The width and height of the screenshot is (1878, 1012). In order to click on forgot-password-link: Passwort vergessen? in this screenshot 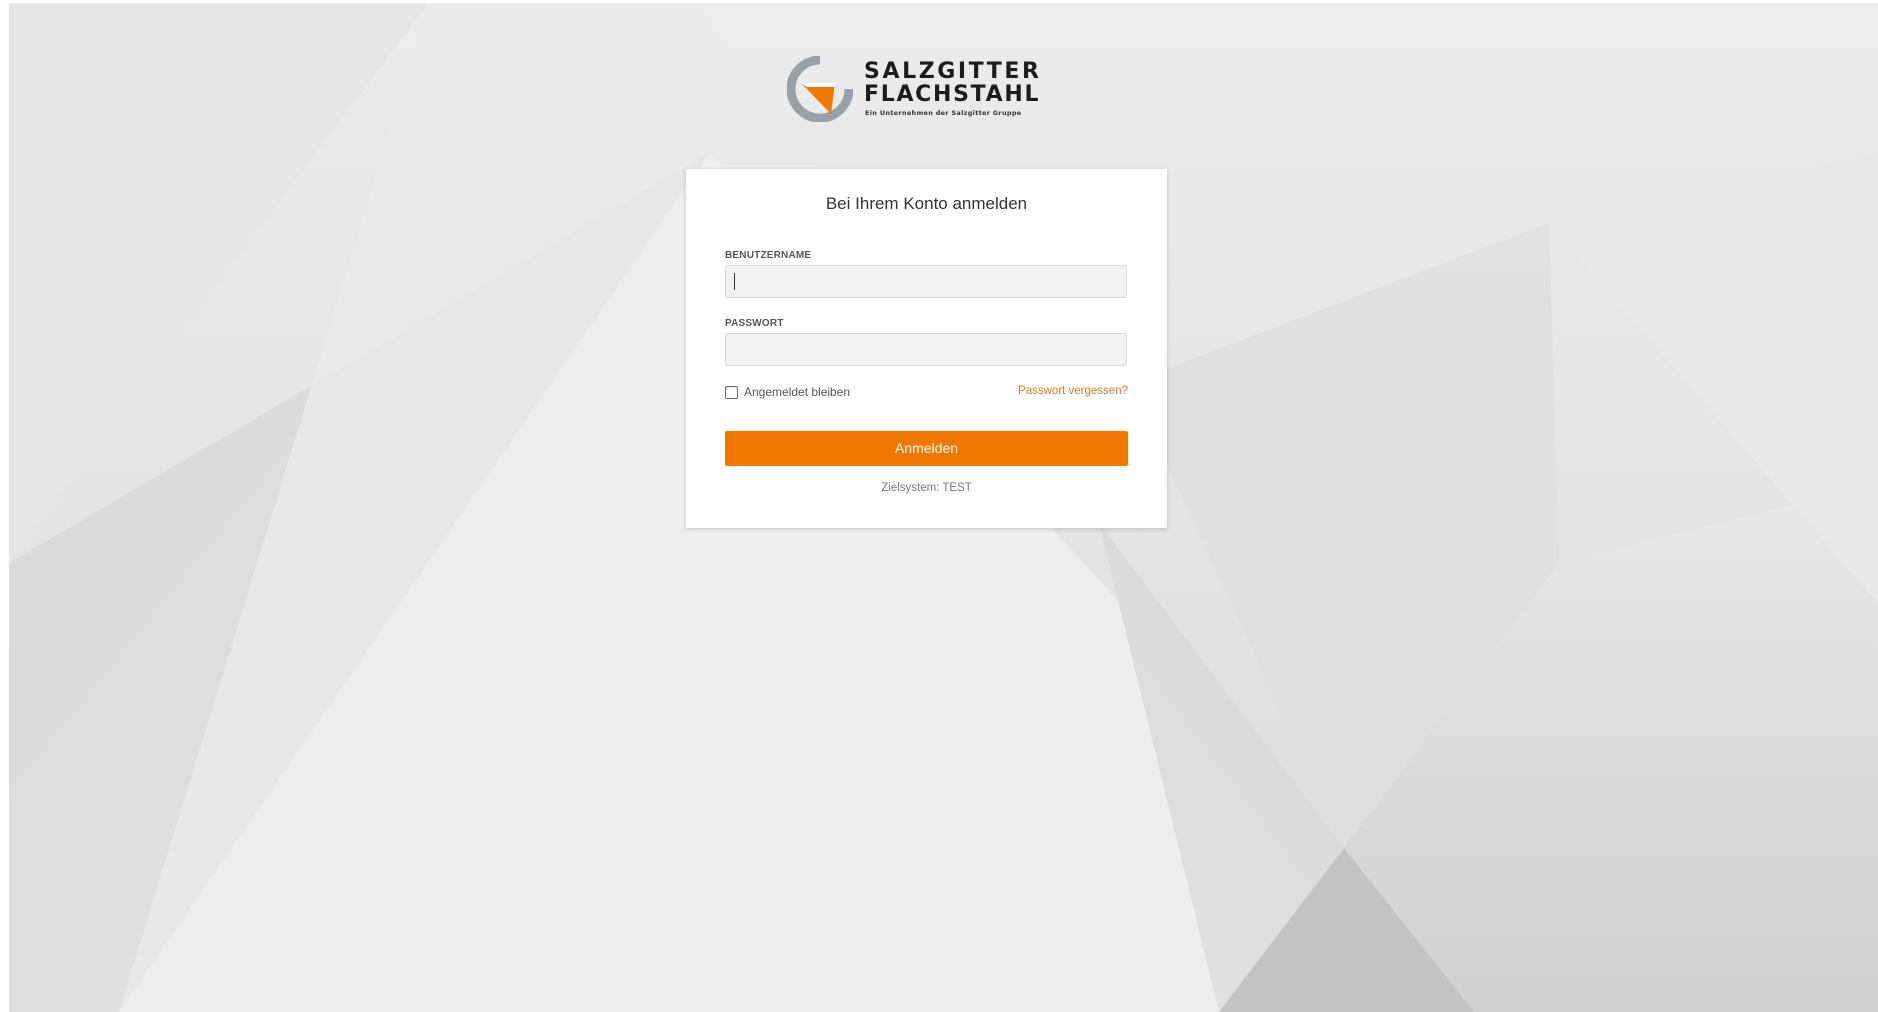, I will do `click(1073, 391)`.